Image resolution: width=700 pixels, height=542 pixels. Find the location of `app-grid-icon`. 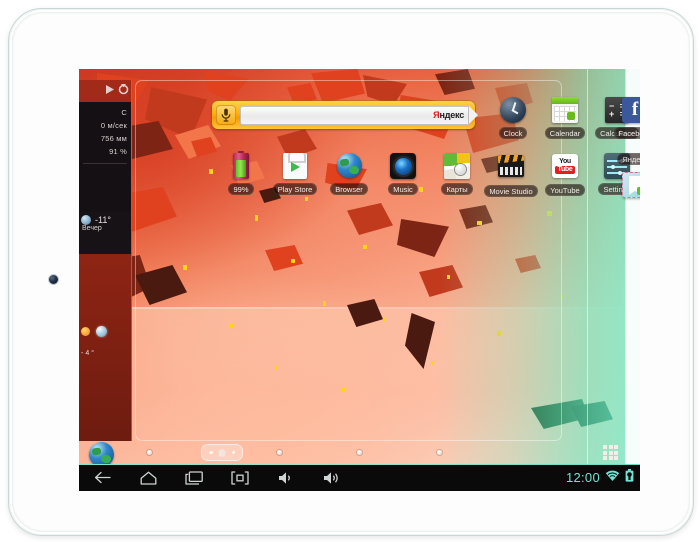

app-grid-icon is located at coordinates (610, 452).